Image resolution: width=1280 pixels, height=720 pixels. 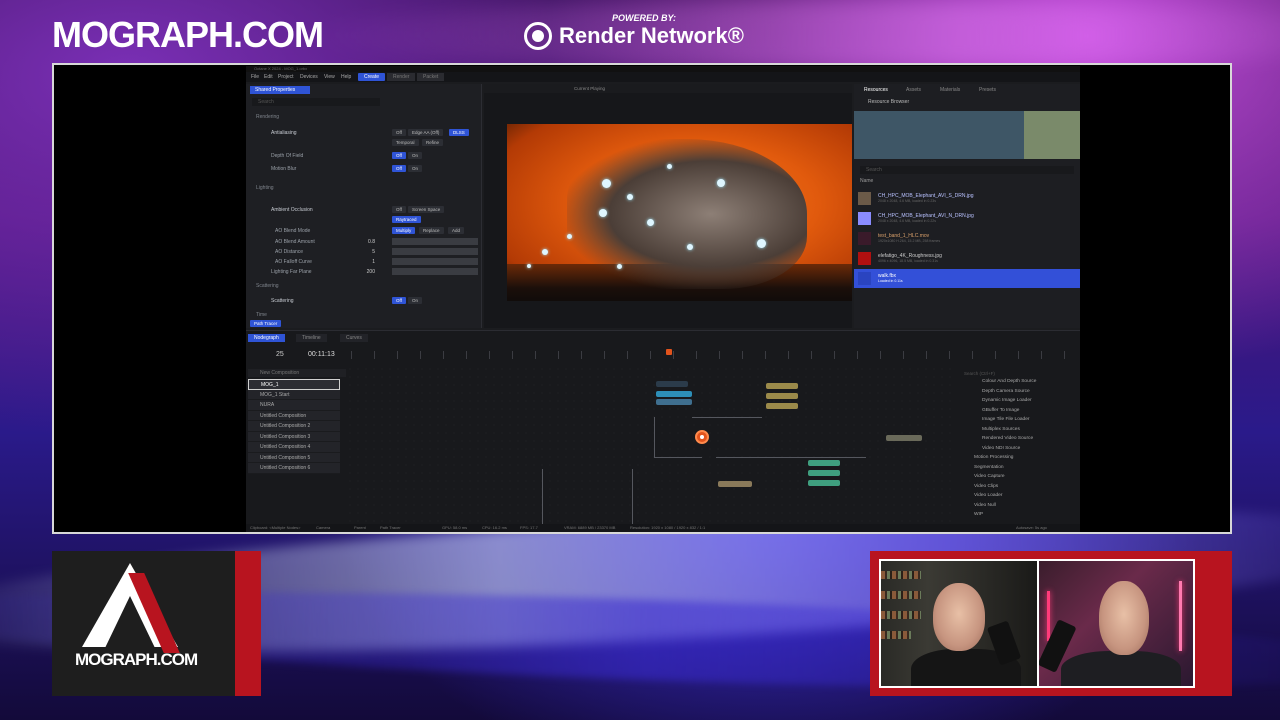 What do you see at coordinates (354, 338) in the screenshot?
I see `tab-curves: Curves` at bounding box center [354, 338].